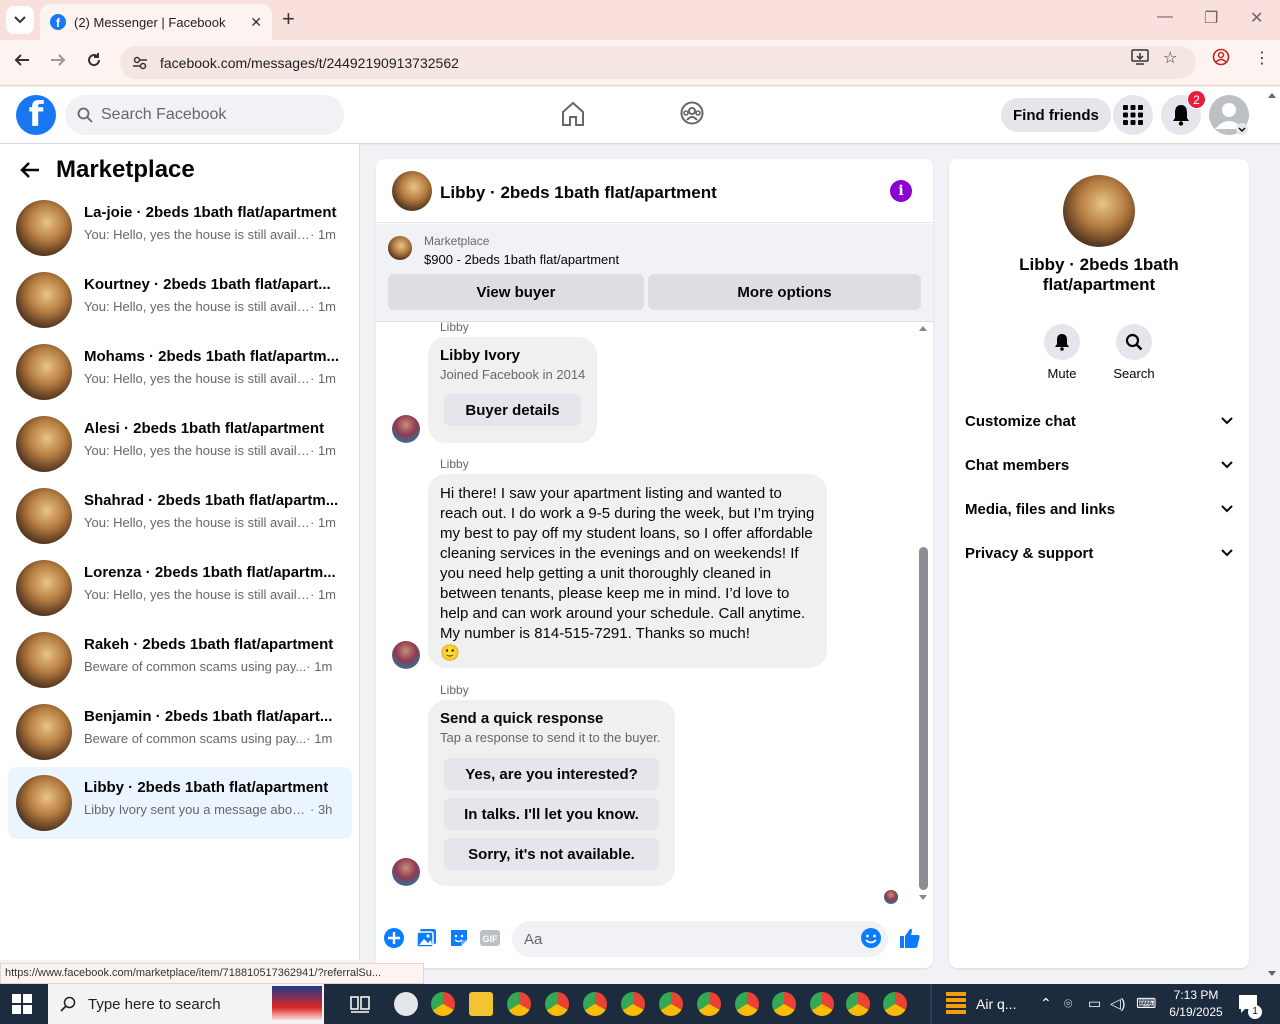 The width and height of the screenshot is (1280, 1024). I want to click on emoji-icon, so click(871, 938).